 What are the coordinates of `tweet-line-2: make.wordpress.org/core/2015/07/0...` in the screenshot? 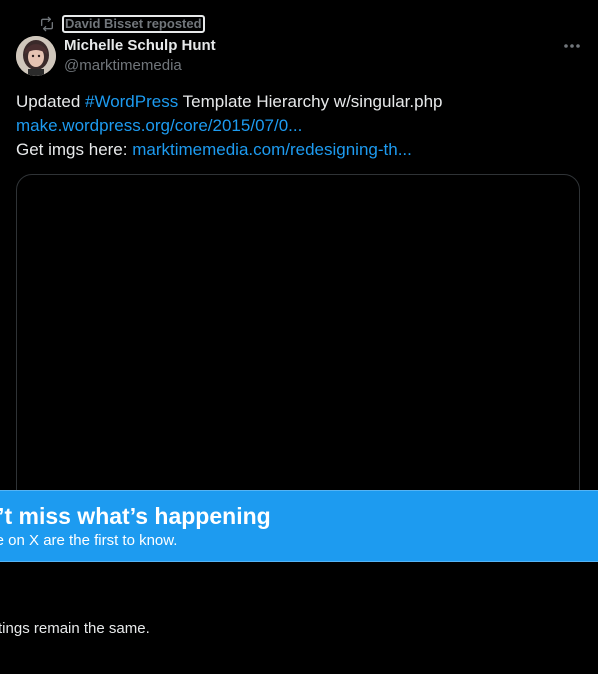 It's located at (296, 126).